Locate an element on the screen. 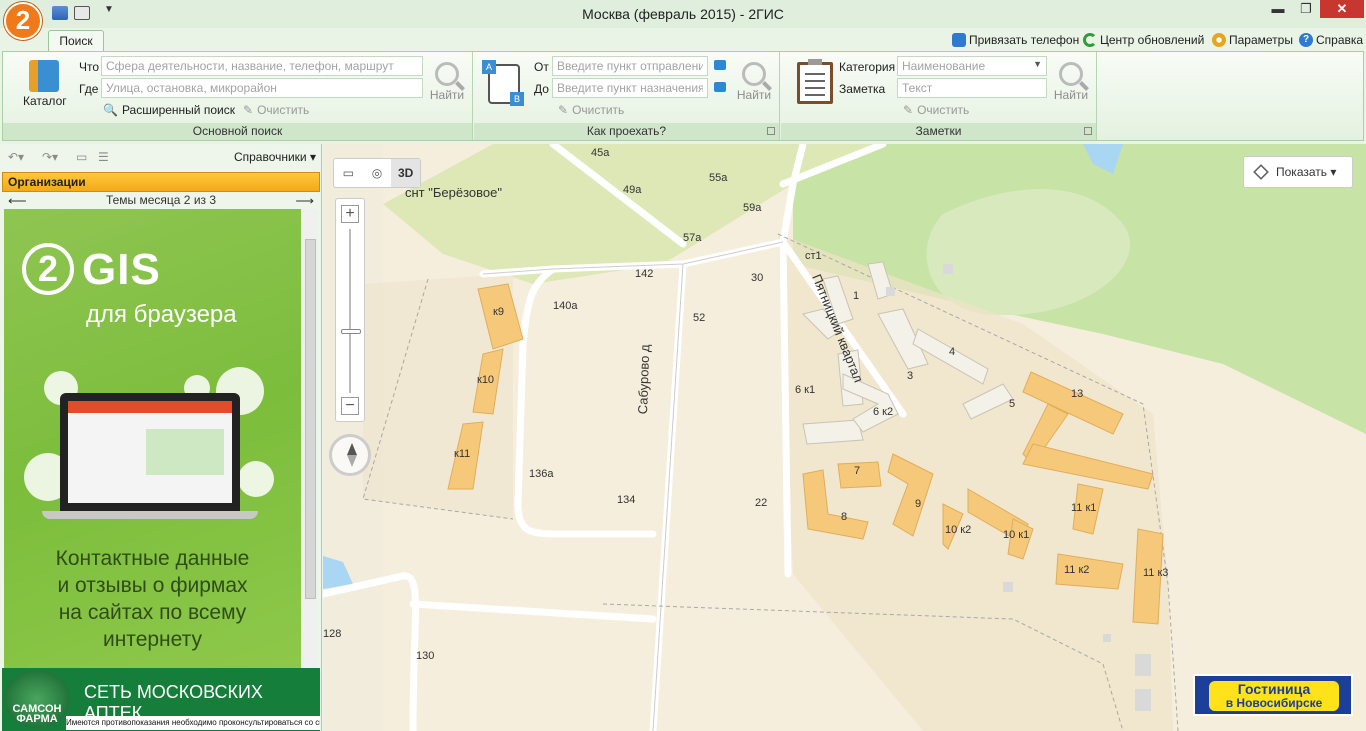  where-input is located at coordinates (262, 88).